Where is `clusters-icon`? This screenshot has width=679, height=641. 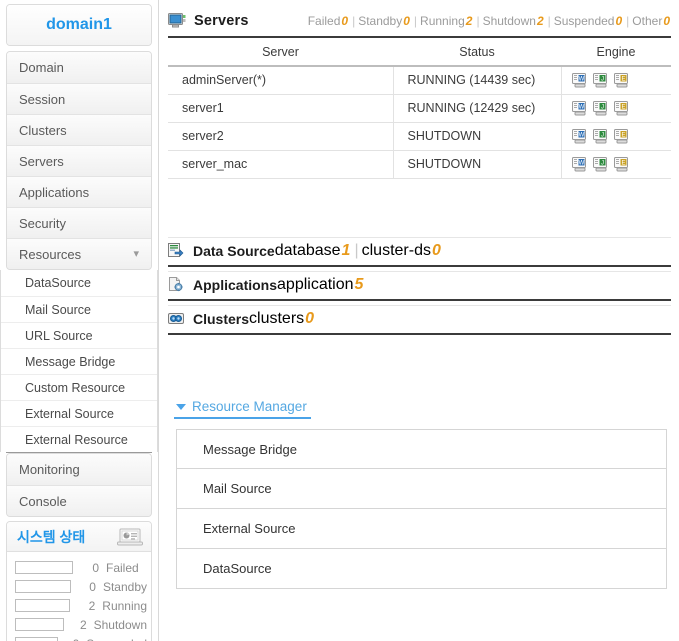
clusters-icon is located at coordinates (176, 319).